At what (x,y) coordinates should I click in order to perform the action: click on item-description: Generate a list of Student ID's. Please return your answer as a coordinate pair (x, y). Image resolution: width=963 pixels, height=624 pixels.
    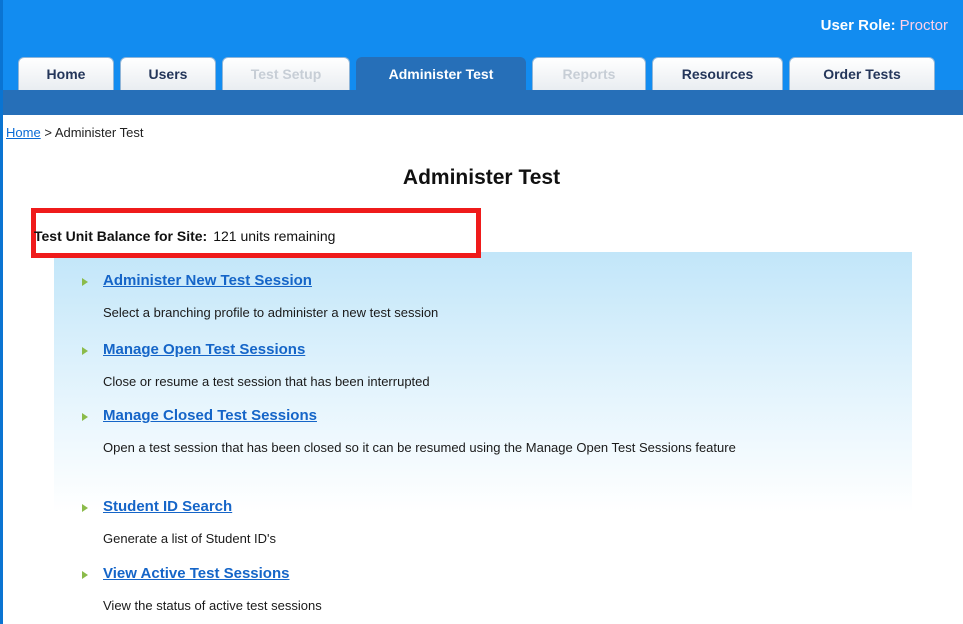
    Looking at the image, I should click on (190, 538).